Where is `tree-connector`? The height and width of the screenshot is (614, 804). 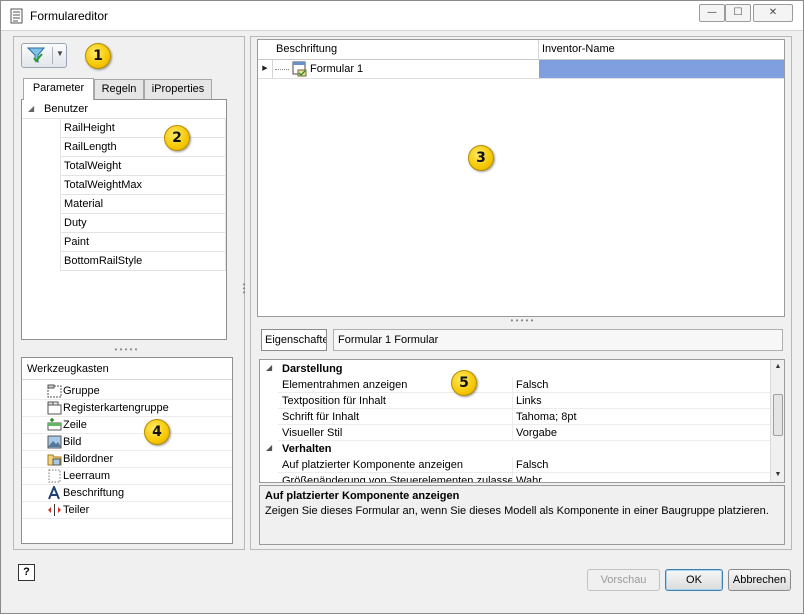
tree-connector is located at coordinates (282, 69).